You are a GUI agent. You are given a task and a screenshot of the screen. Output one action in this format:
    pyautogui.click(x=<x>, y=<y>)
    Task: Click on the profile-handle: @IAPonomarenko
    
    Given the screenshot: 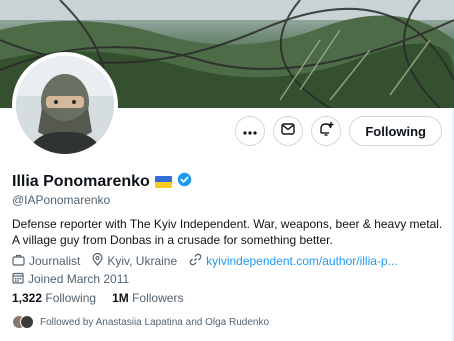 What is the action you would take?
    pyautogui.click(x=61, y=200)
    